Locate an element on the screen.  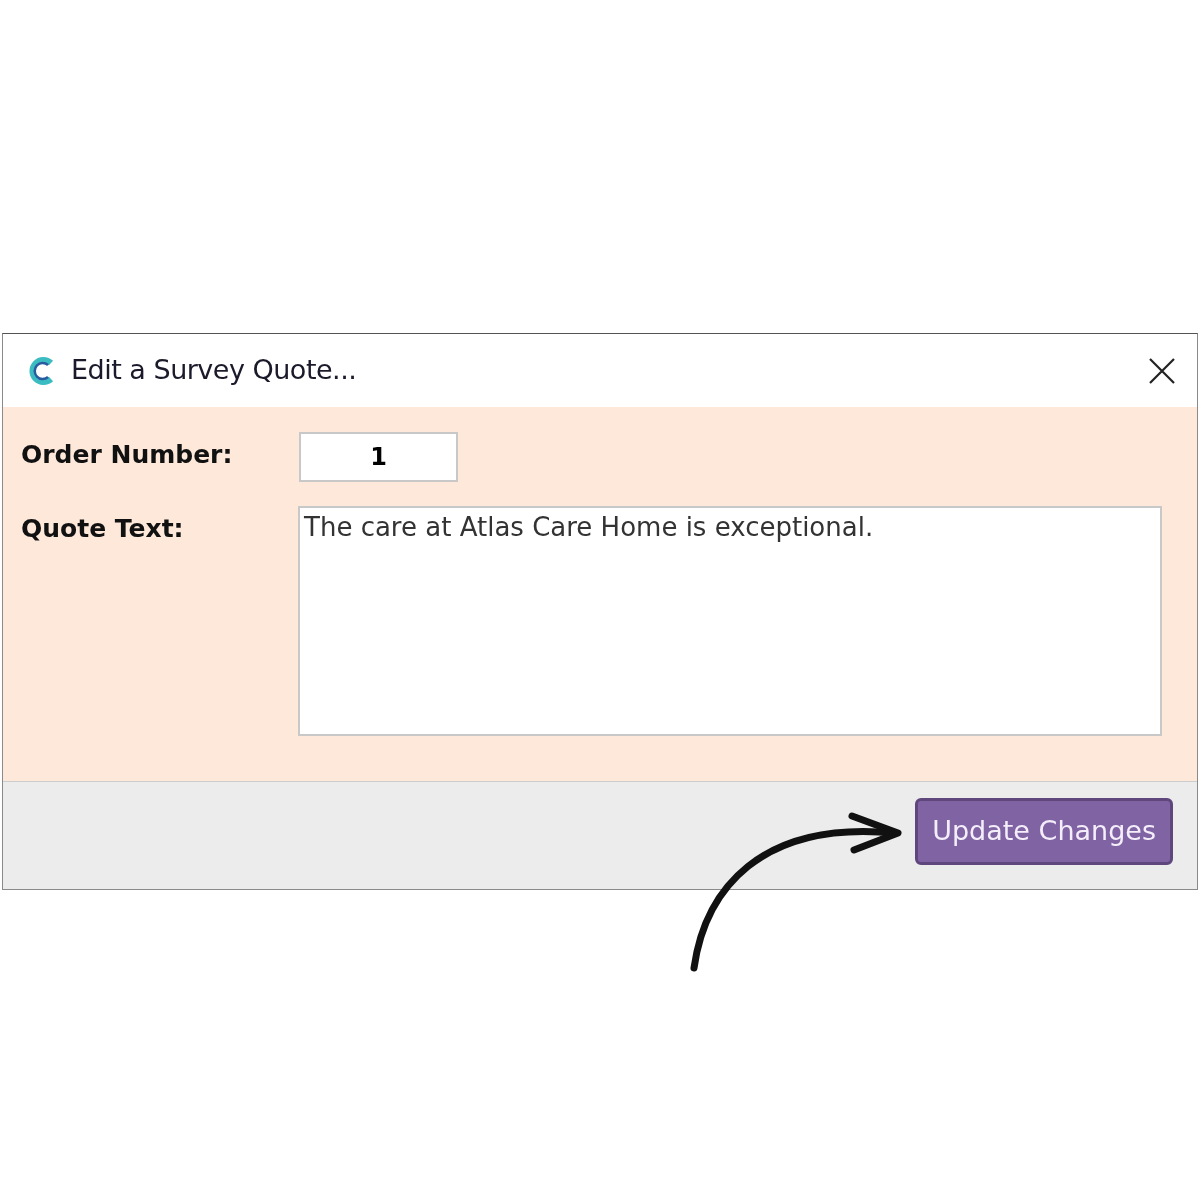
app-logo-icon is located at coordinates (41, 370).